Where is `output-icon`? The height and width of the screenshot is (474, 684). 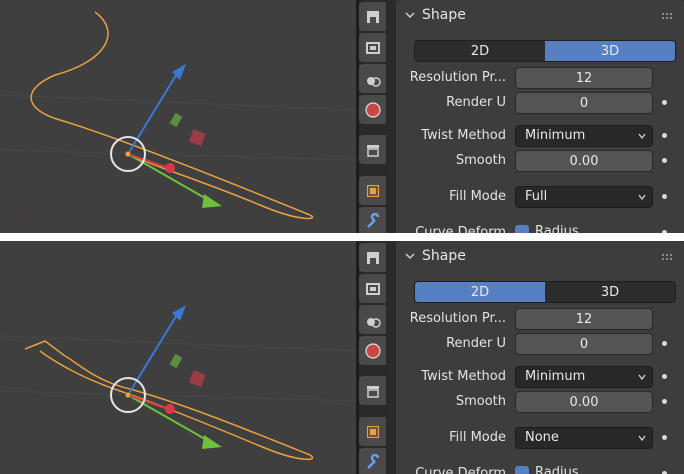
output-icon is located at coordinates (373, 322).